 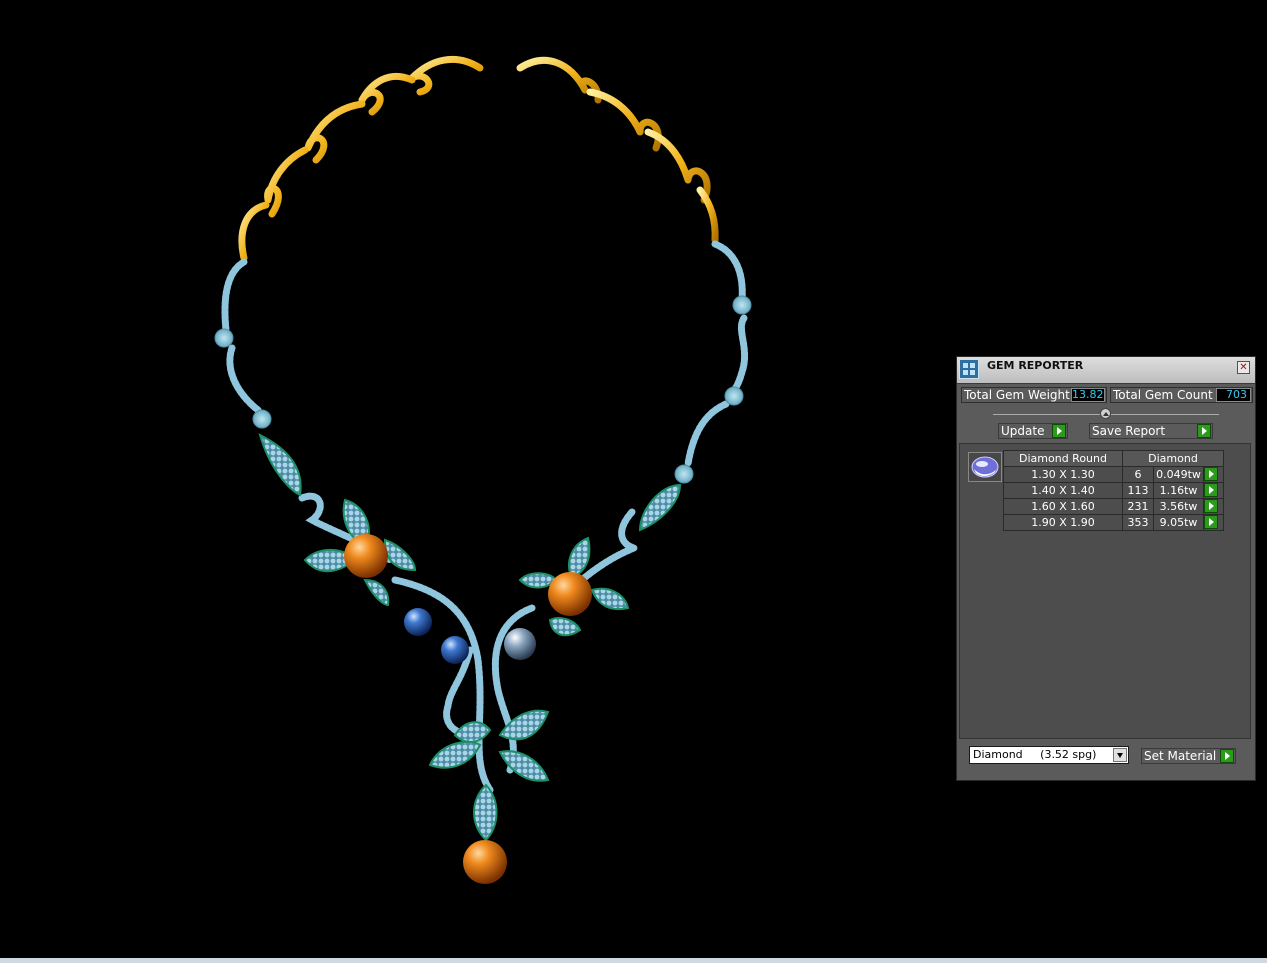 What do you see at coordinates (1017, 395) in the screenshot?
I see `total-weight-label: Total Gem Weight` at bounding box center [1017, 395].